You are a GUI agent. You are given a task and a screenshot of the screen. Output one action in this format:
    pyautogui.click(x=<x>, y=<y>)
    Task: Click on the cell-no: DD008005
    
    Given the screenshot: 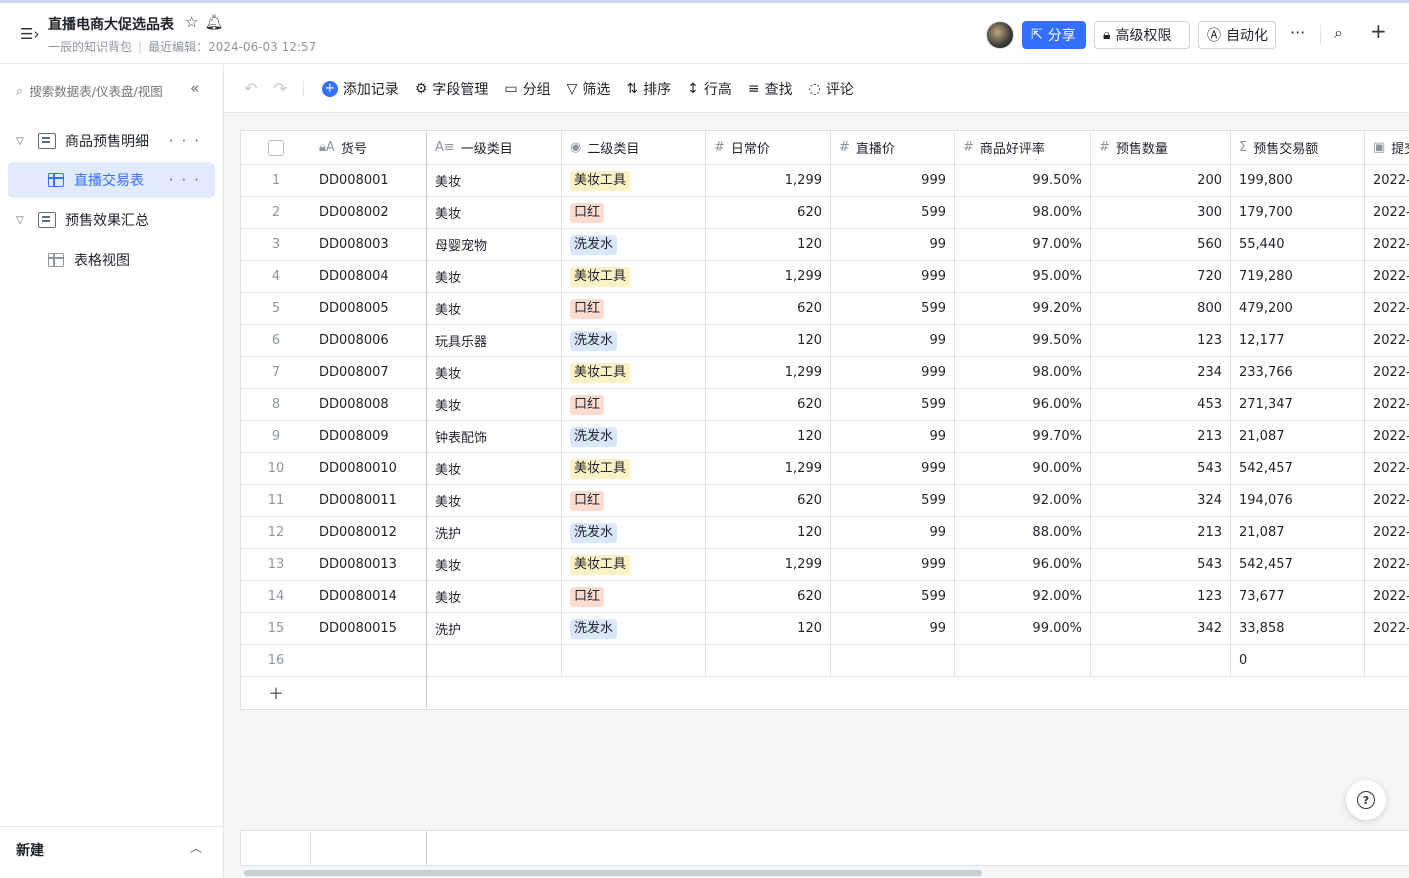 What is the action you would take?
    pyautogui.click(x=369, y=308)
    